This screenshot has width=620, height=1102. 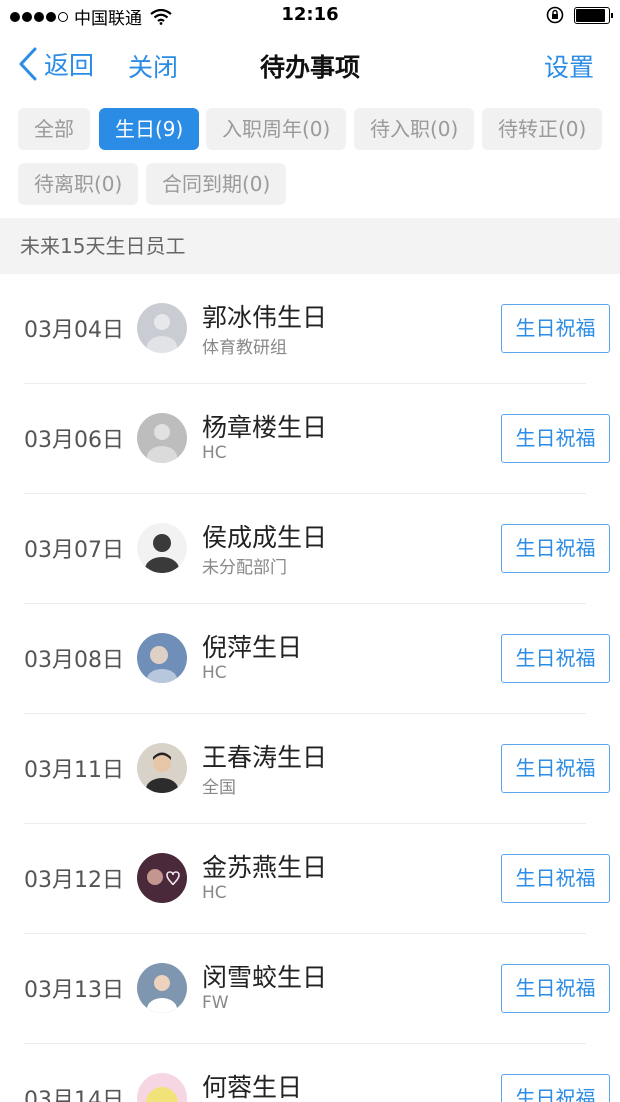 I want to click on birthday-date: 03月07日, so click(x=74, y=550).